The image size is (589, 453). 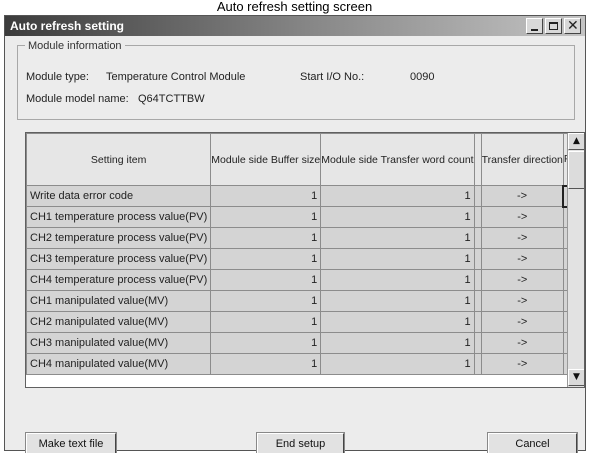 What do you see at coordinates (532, 443) in the screenshot?
I see `cancel-button: Cancel` at bounding box center [532, 443].